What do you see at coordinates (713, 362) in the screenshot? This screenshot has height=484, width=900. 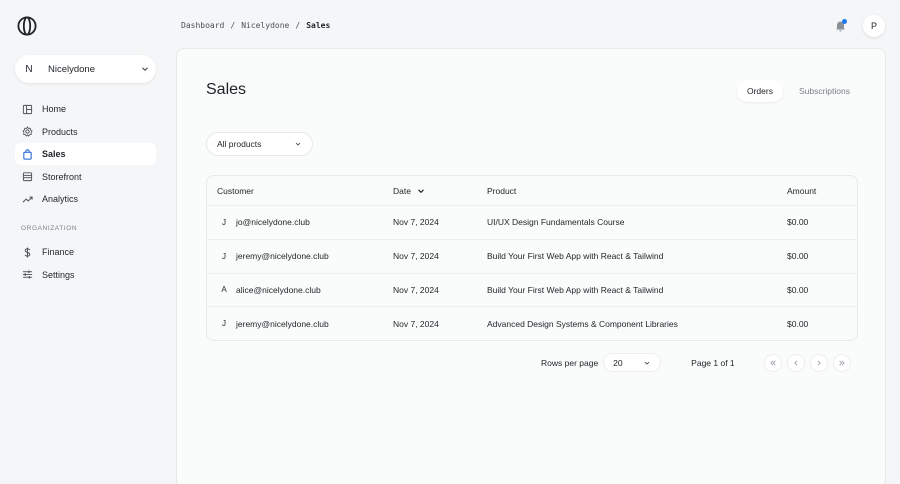 I see `page-indicator: Page 1 of 1` at bounding box center [713, 362].